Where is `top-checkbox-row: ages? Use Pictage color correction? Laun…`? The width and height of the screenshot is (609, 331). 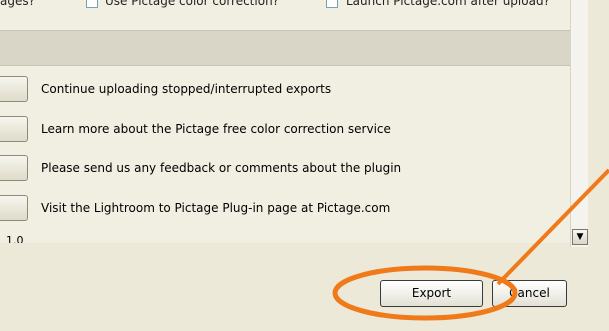
top-checkbox-row: ages? Use Pictage color correction? Laun… is located at coordinates (285, 13).